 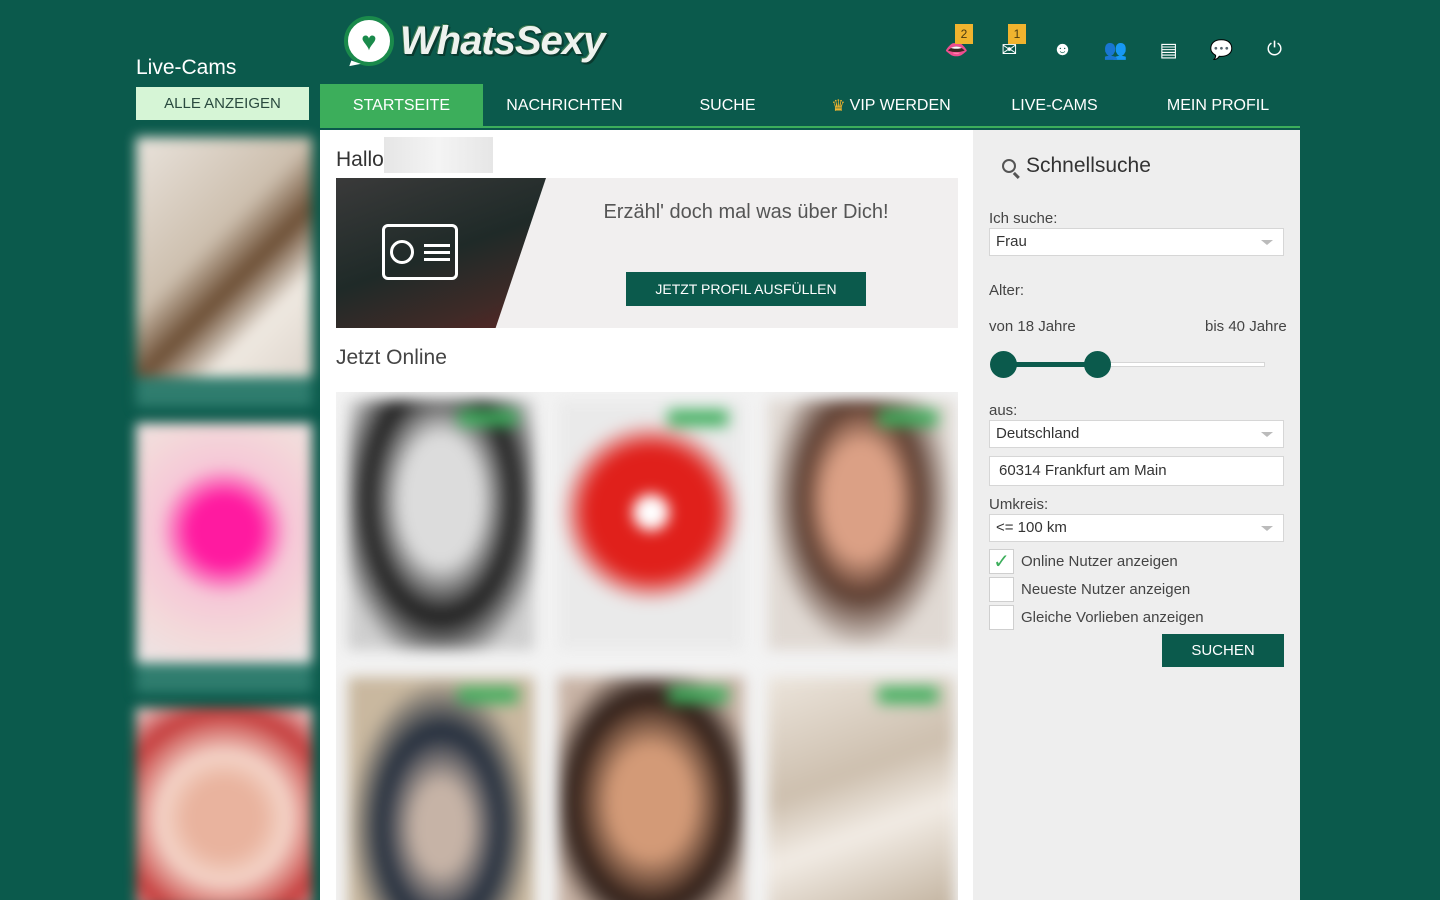 I want to click on age-slider-min-handle, so click(x=1003, y=364).